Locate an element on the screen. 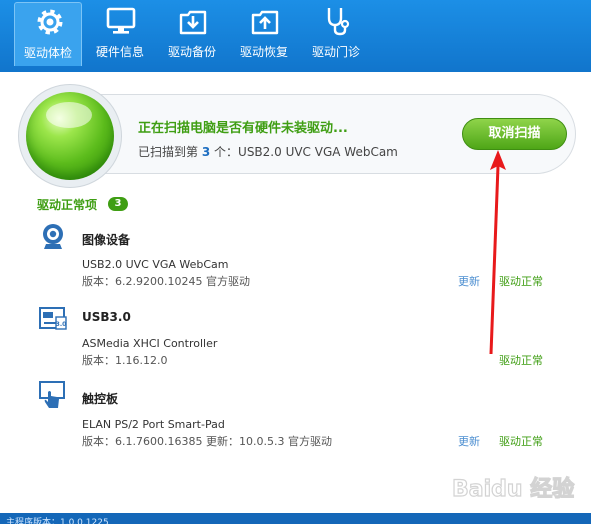 The height and width of the screenshot is (524, 591). device-name: USB2.0 UVC VGA WebCam is located at coordinates (155, 264).